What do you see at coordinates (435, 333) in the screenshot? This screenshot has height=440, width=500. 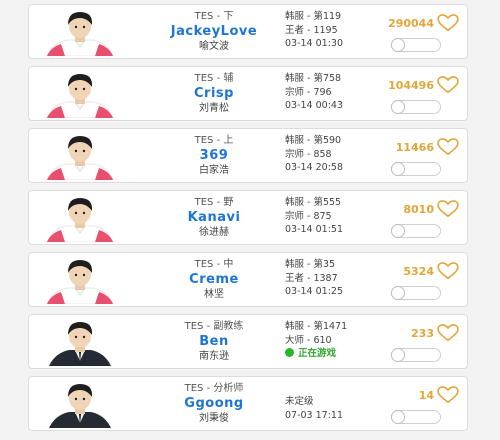 I see `like-control: 233` at bounding box center [435, 333].